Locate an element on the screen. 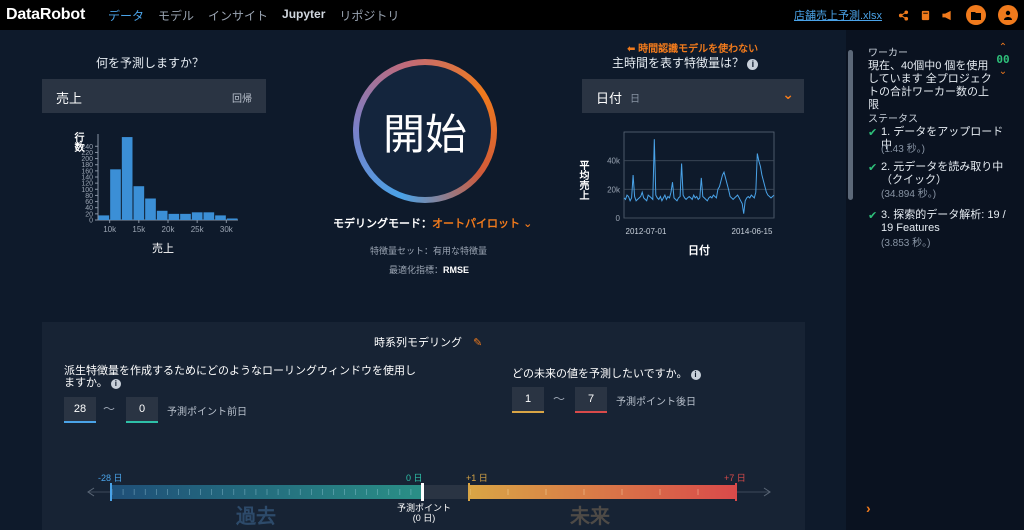 The image size is (1024, 530). y-tick-label: 80 is located at coordinates (89, 196).